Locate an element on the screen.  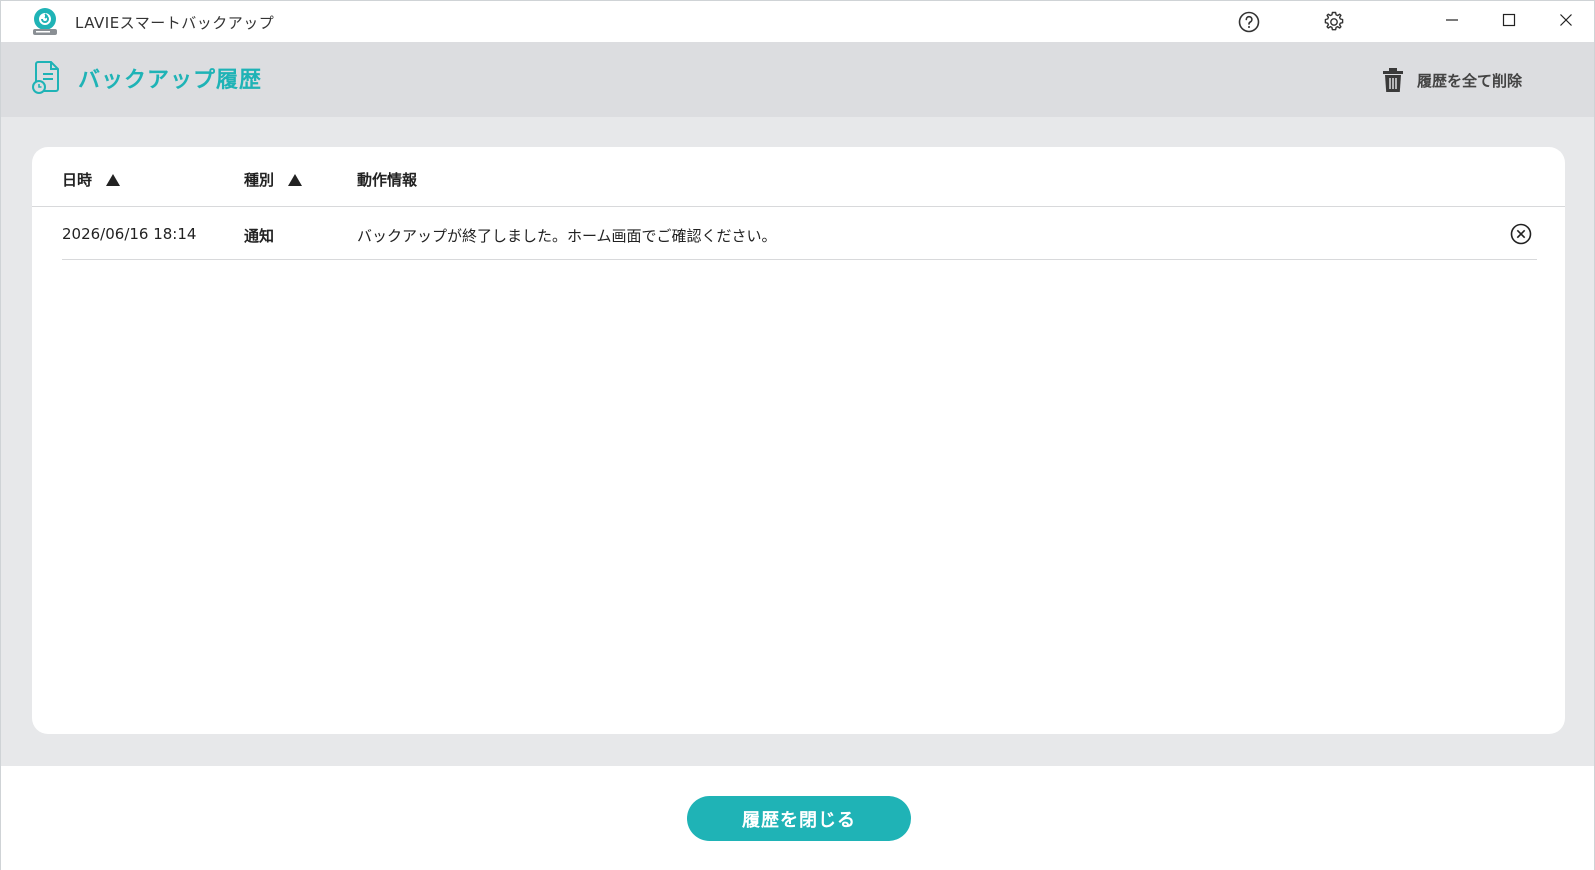
column-header-type: 種別 is located at coordinates (273, 179).